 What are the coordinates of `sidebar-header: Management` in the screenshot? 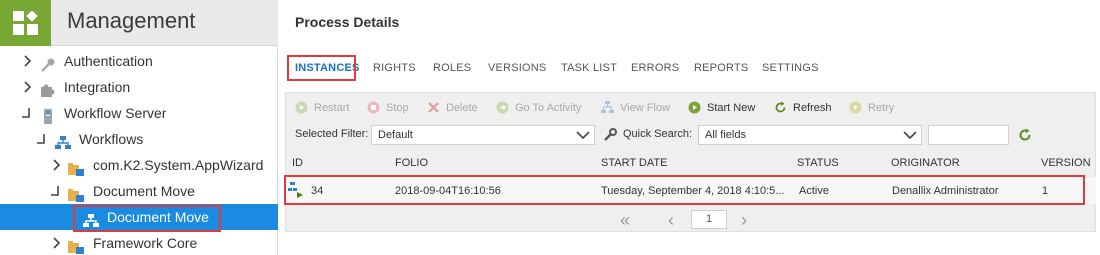 It's located at (139, 23).